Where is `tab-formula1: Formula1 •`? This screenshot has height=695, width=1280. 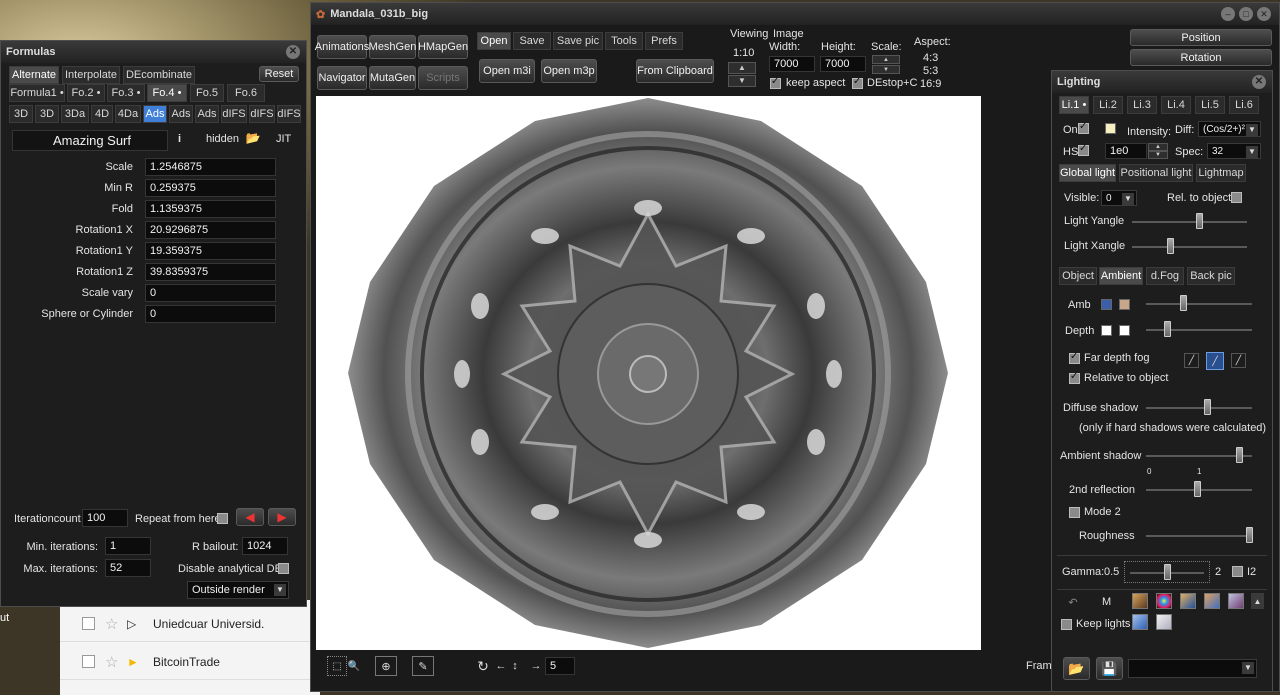
tab-formula1: Formula1 • is located at coordinates (37, 93).